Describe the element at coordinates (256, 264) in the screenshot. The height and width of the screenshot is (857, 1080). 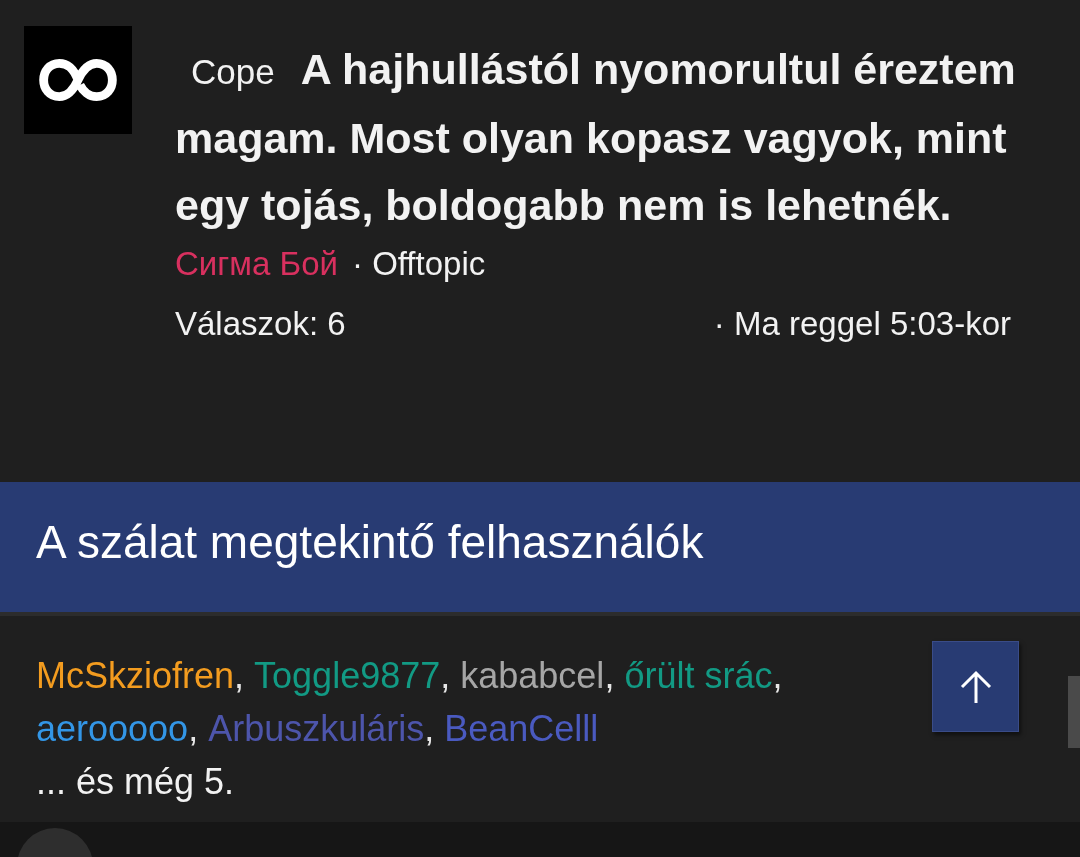
I see `author-link: Сигма Бой` at that location.